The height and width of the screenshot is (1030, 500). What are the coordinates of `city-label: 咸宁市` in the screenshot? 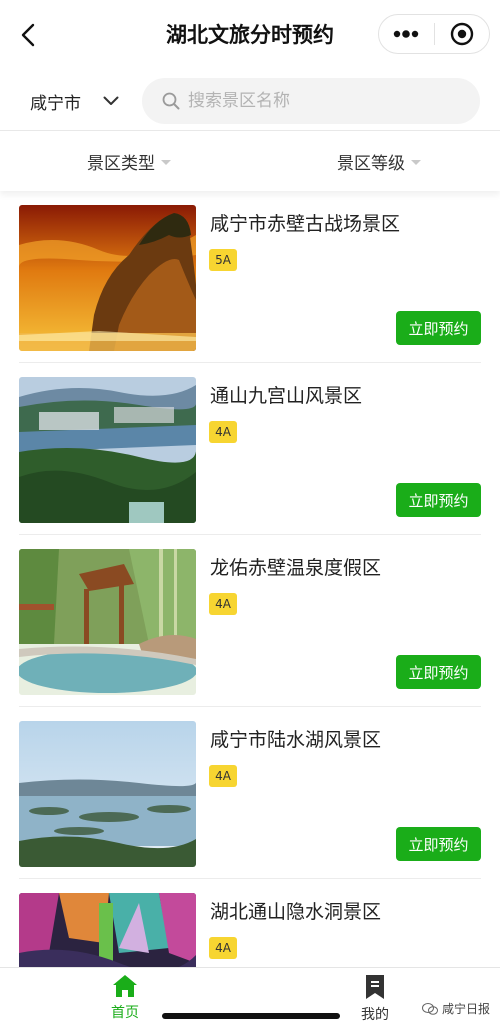 It's located at (55, 103).